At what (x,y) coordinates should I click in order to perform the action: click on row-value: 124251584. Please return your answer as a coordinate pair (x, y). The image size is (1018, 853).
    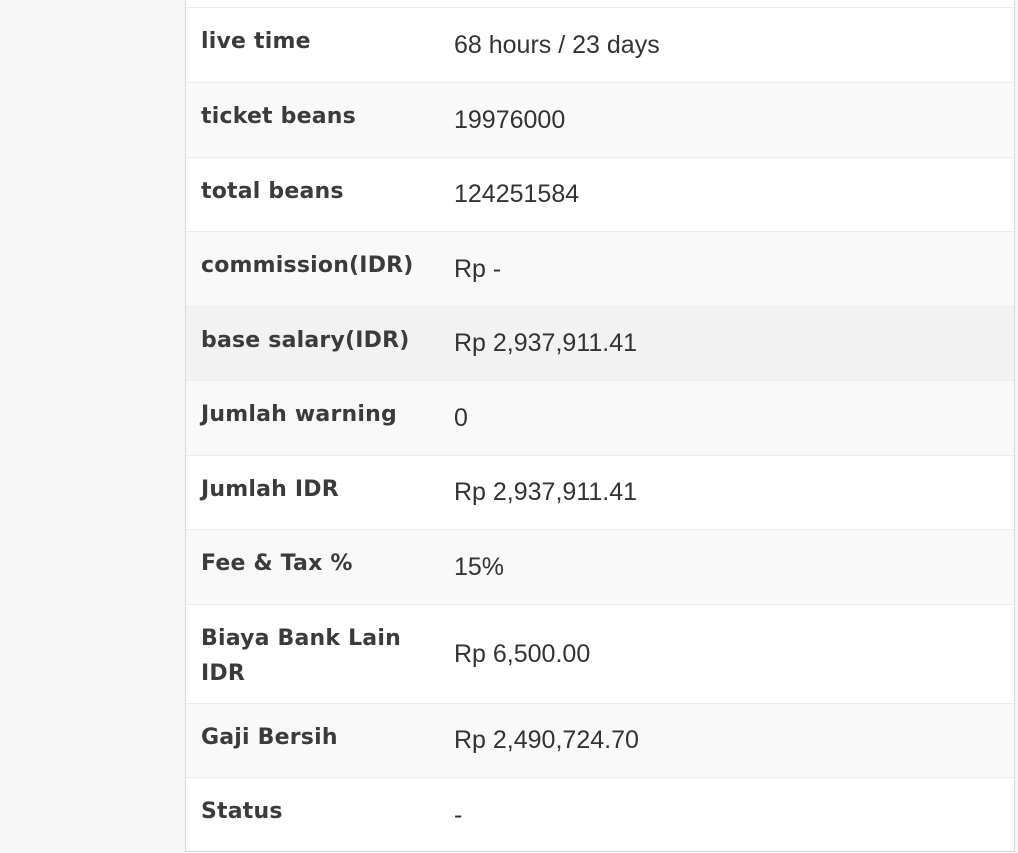
    Looking at the image, I should click on (517, 194).